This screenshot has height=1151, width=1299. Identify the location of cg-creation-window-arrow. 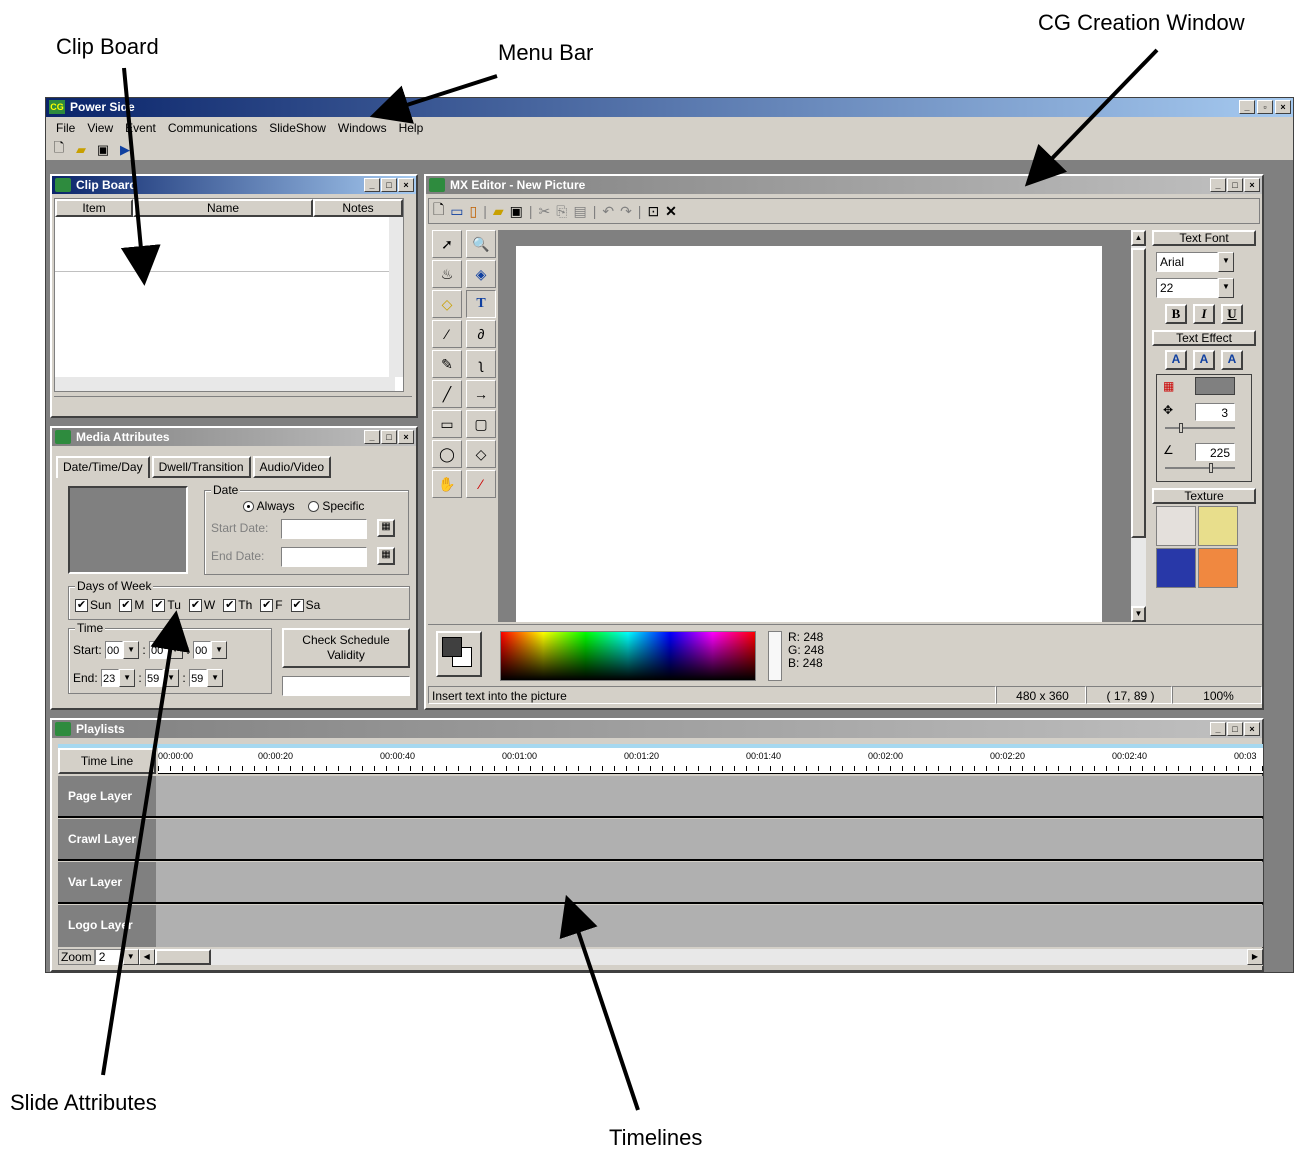
(1091, 117).